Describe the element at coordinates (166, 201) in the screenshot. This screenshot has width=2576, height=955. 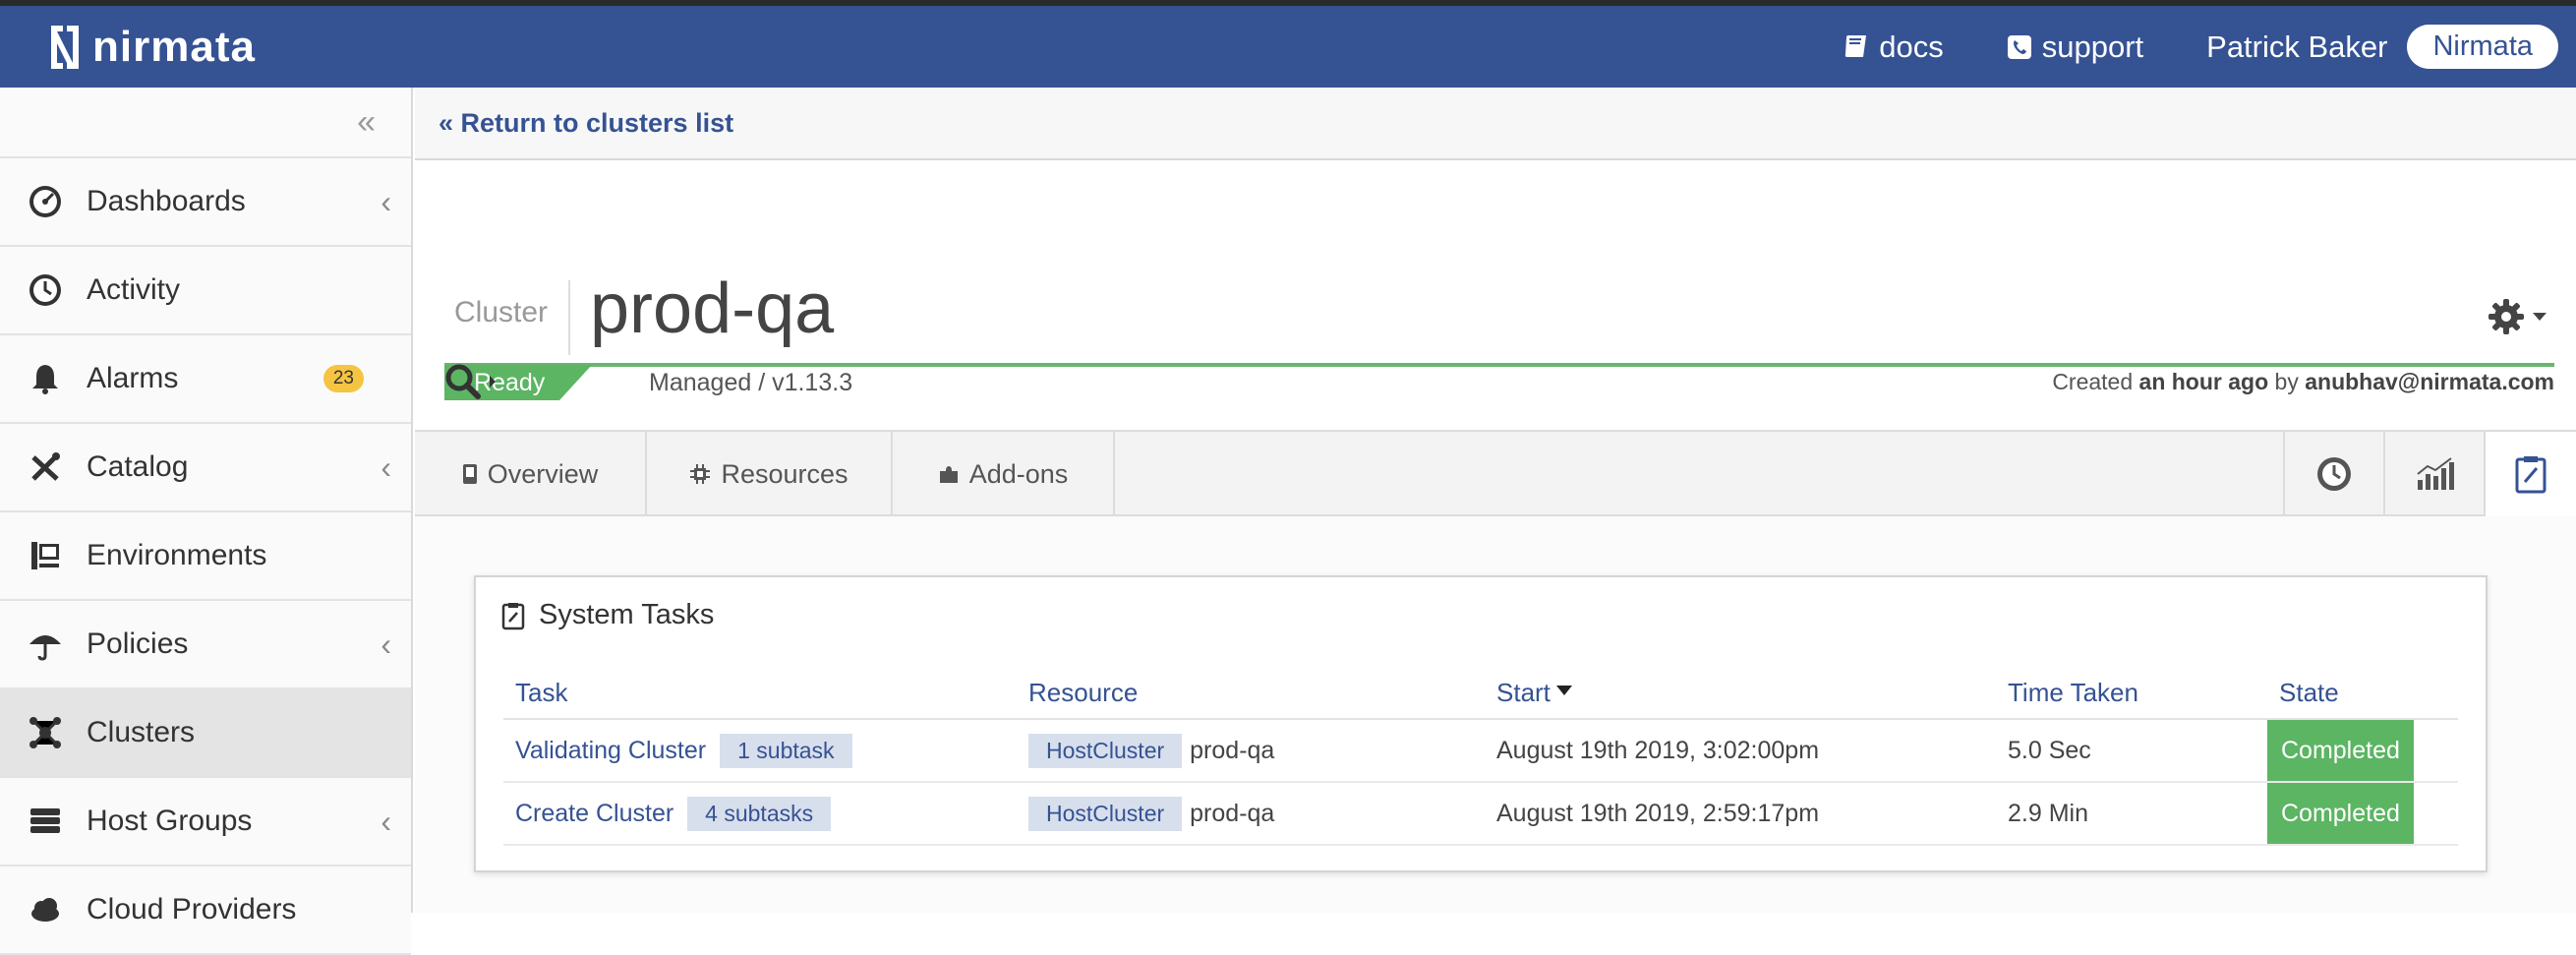
I see `sidebar-item-label: Dashboards` at that location.